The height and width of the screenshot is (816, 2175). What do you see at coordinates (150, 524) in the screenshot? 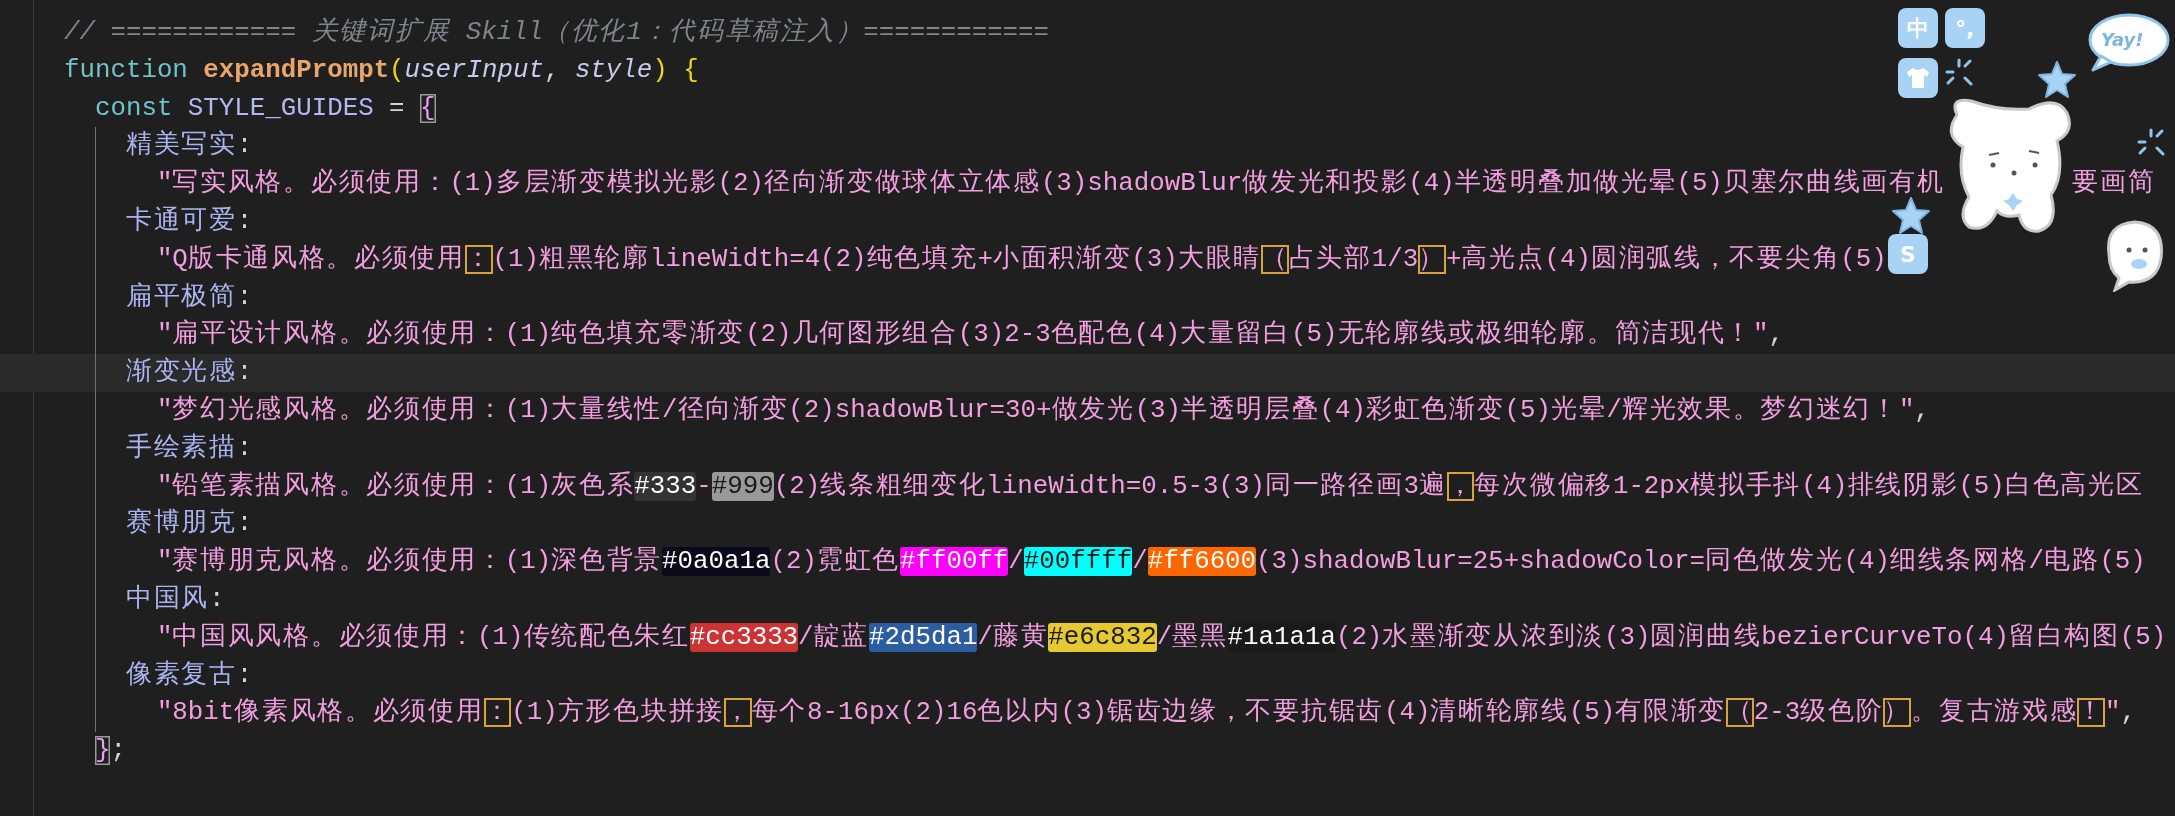
I see `object-key: 赛博朋克` at bounding box center [150, 524].